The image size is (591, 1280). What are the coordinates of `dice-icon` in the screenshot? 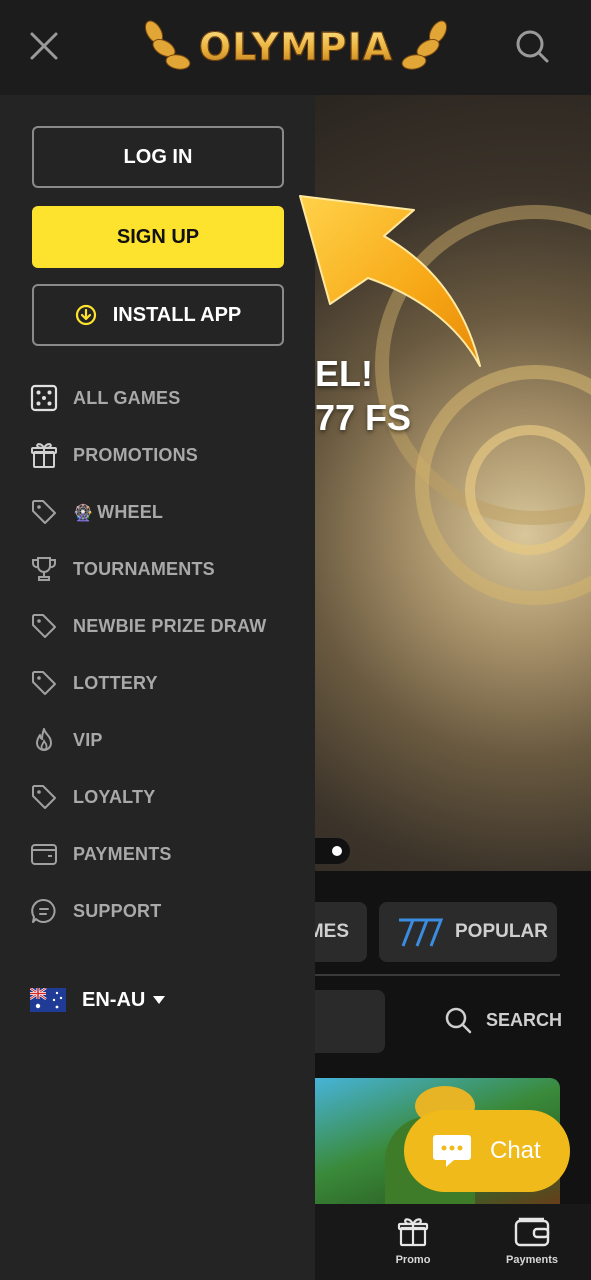 It's located at (44, 398).